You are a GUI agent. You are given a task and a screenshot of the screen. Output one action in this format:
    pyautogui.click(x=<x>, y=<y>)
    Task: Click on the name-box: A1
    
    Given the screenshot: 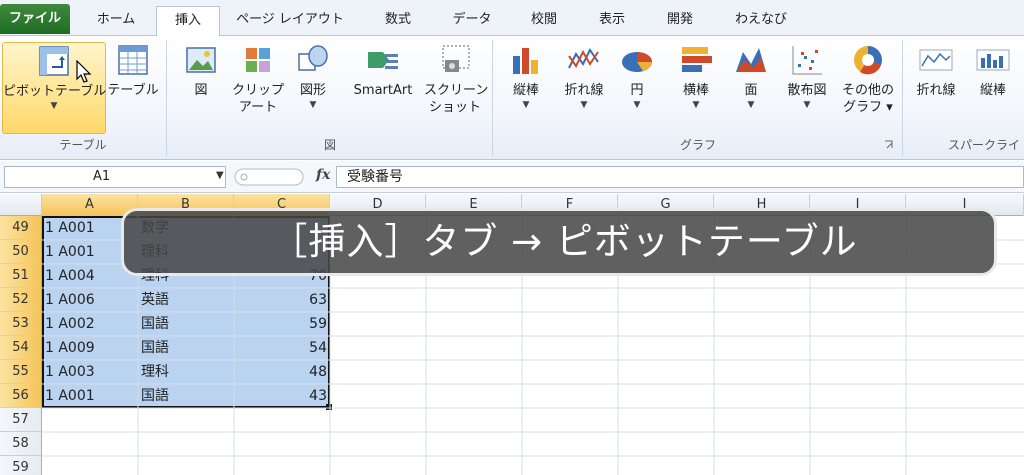 What is the action you would take?
    pyautogui.click(x=115, y=177)
    